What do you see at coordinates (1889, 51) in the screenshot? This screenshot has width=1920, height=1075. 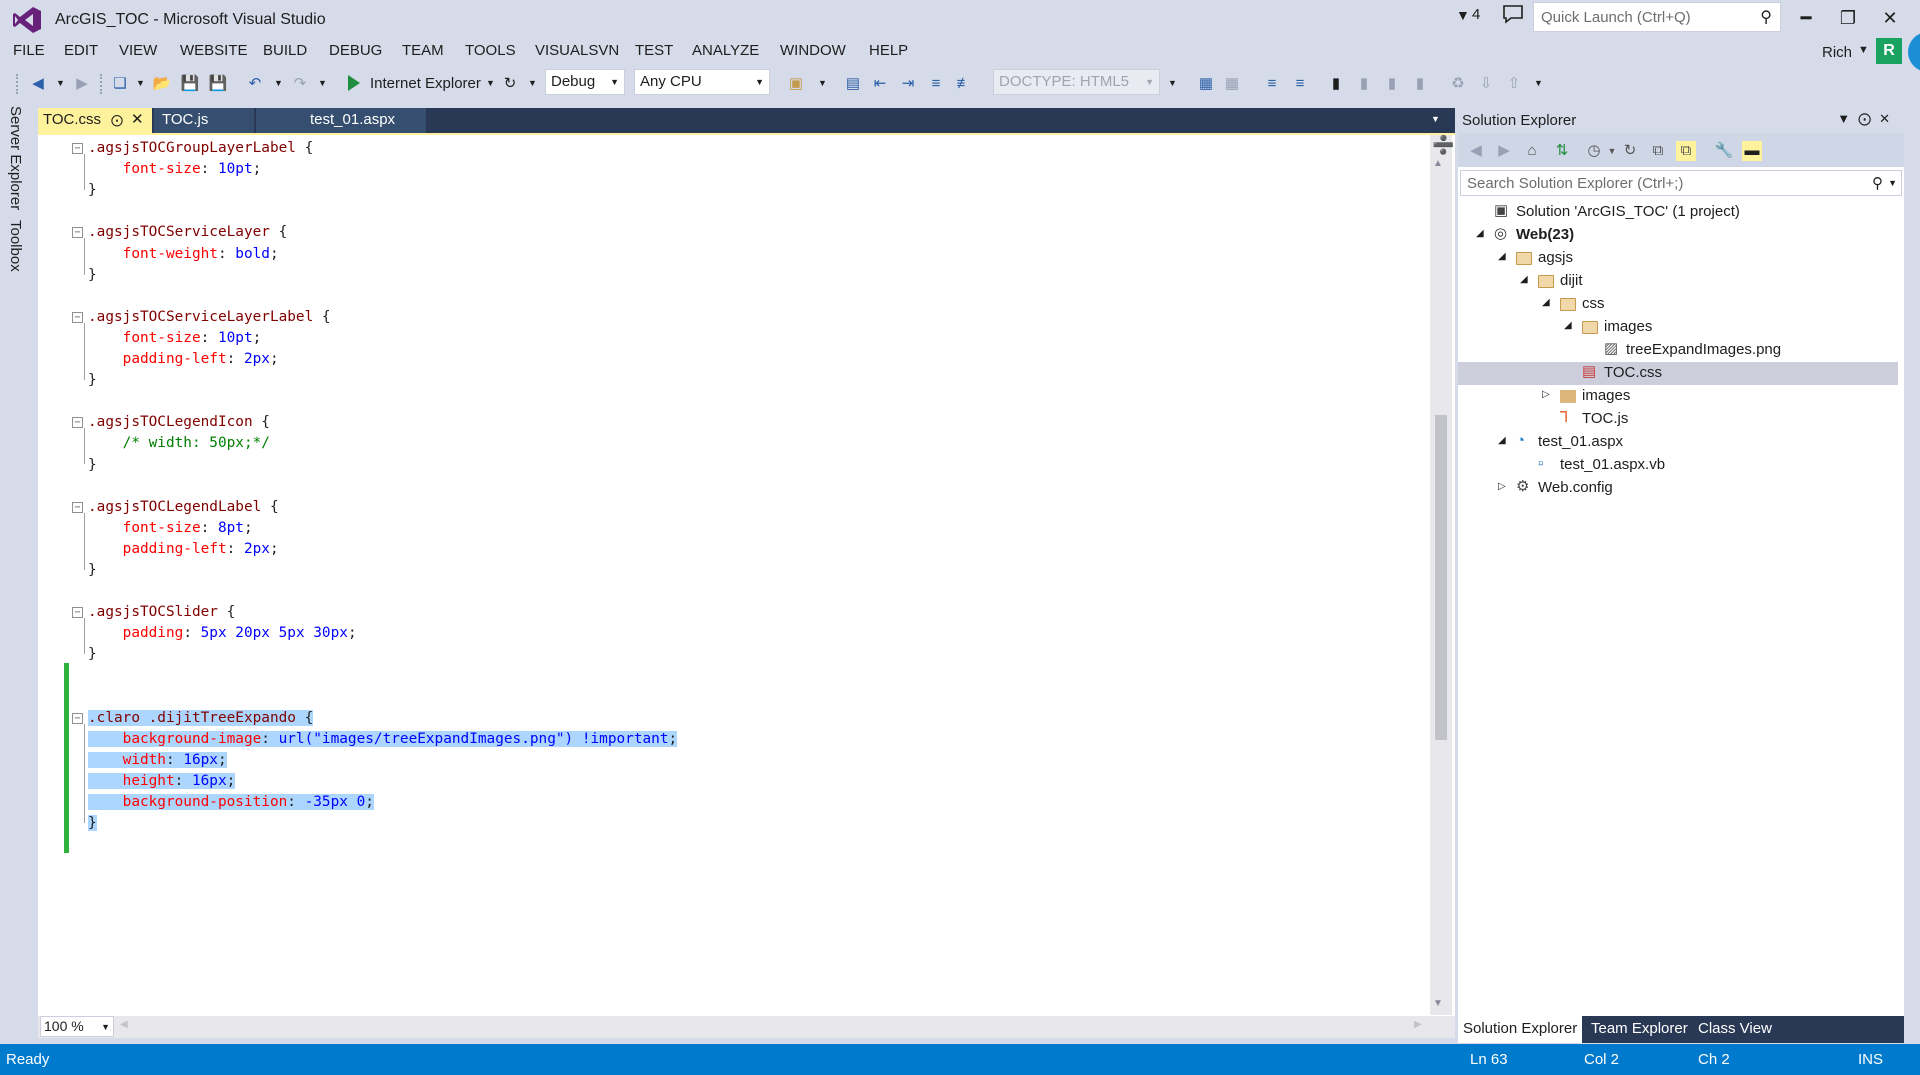 I see `avatar: R` at bounding box center [1889, 51].